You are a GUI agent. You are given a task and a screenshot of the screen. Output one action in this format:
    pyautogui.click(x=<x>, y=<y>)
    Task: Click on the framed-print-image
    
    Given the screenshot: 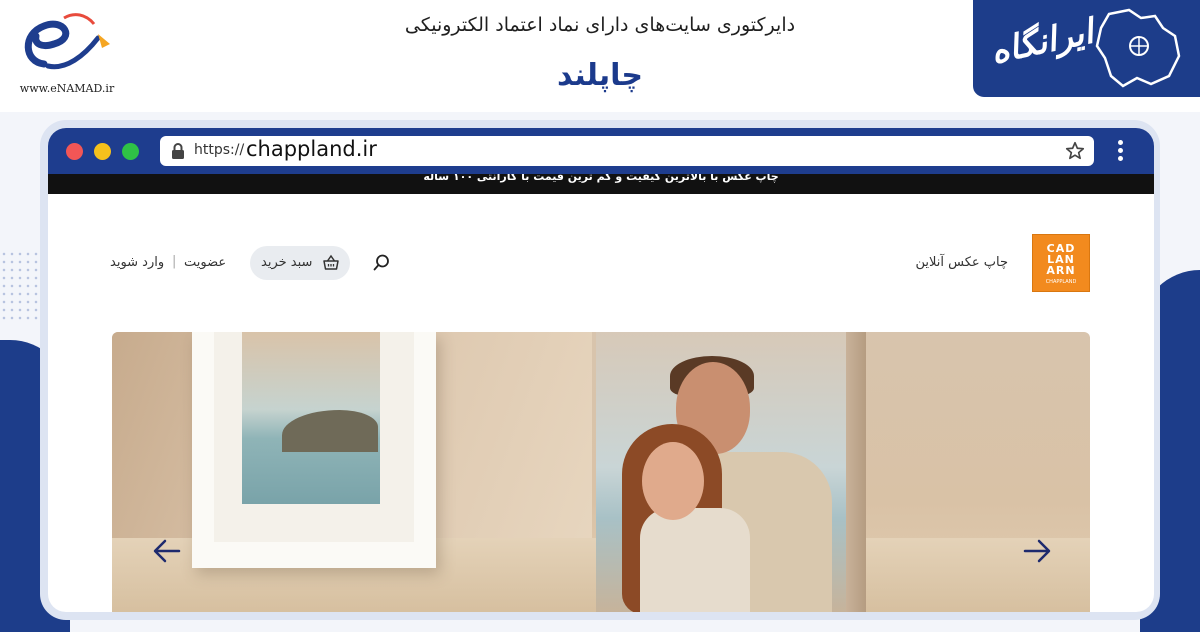 What is the action you would take?
    pyautogui.click(x=314, y=450)
    